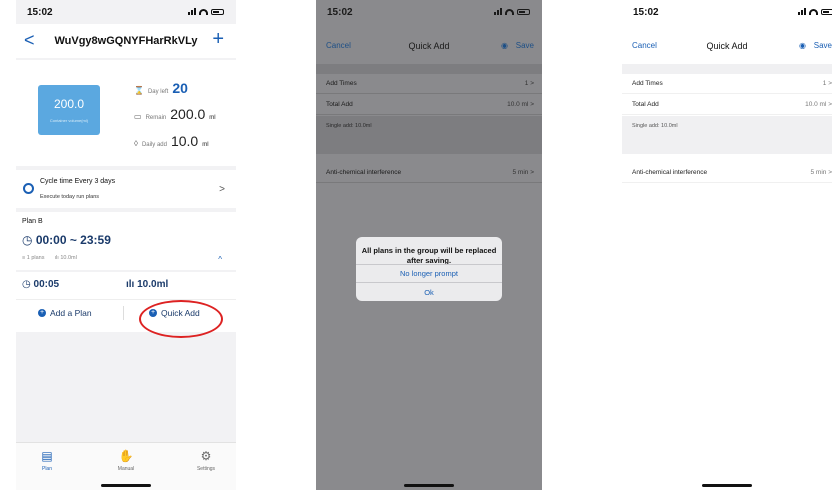 The image size is (832, 490). What do you see at coordinates (32, 221) in the screenshot?
I see `plan-name: Plan B` at bounding box center [32, 221].